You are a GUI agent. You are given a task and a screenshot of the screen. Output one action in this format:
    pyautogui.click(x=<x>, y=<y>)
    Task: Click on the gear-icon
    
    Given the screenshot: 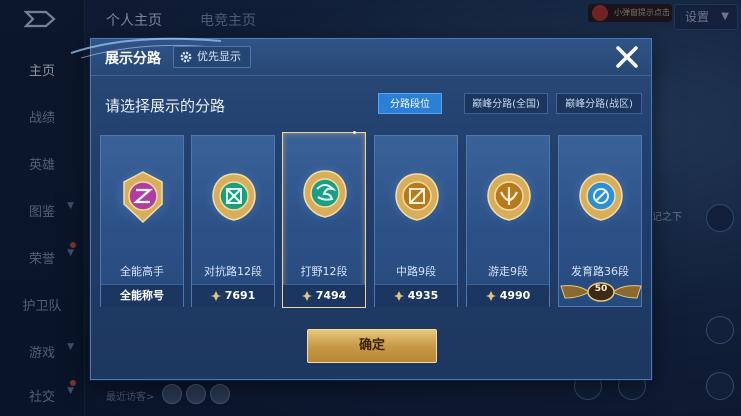 What is the action you would take?
    pyautogui.click(x=186, y=57)
    